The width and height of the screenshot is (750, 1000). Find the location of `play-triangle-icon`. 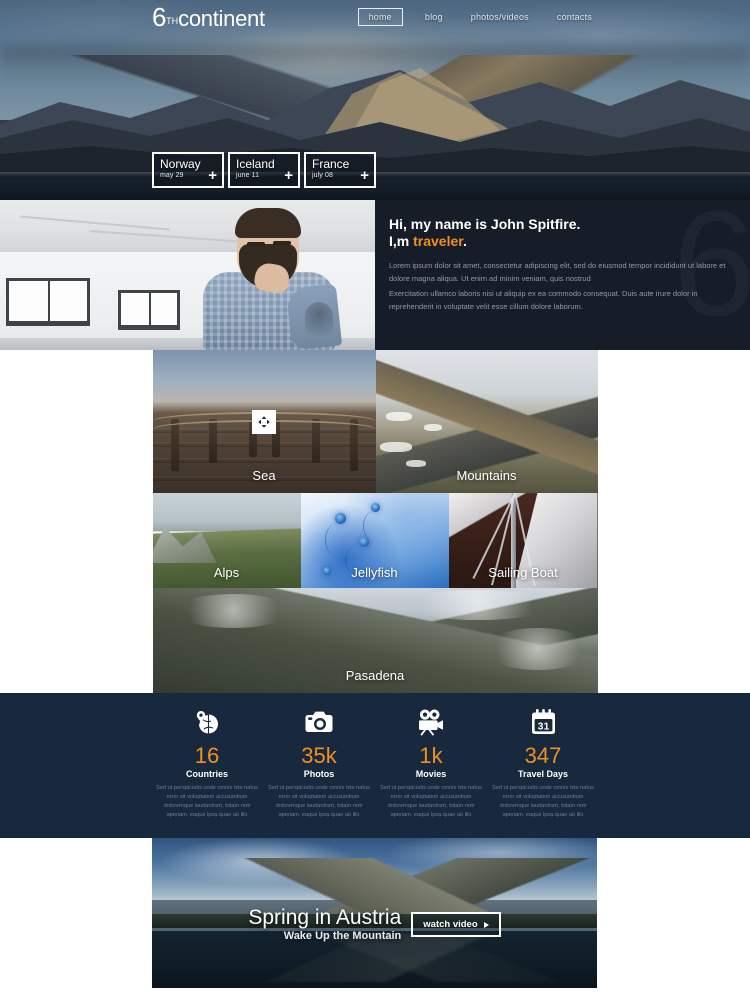

play-triangle-icon is located at coordinates (486, 924).